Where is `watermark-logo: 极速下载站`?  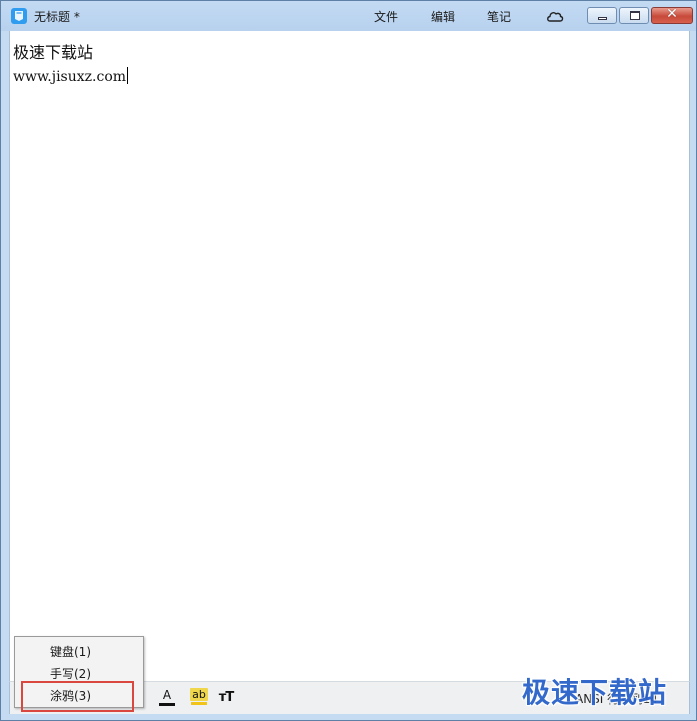 watermark-logo: 极速下载站 is located at coordinates (595, 692).